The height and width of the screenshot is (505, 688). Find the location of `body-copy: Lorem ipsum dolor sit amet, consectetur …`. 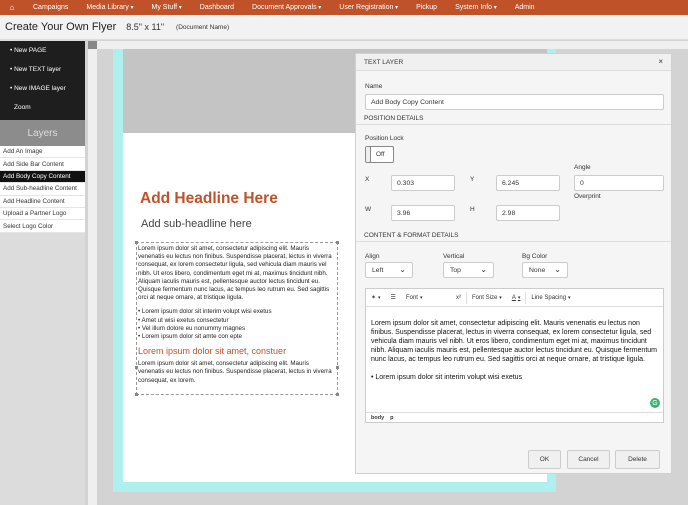

body-copy: Lorem ipsum dolor sit amet, consectetur … is located at coordinates (237, 315).